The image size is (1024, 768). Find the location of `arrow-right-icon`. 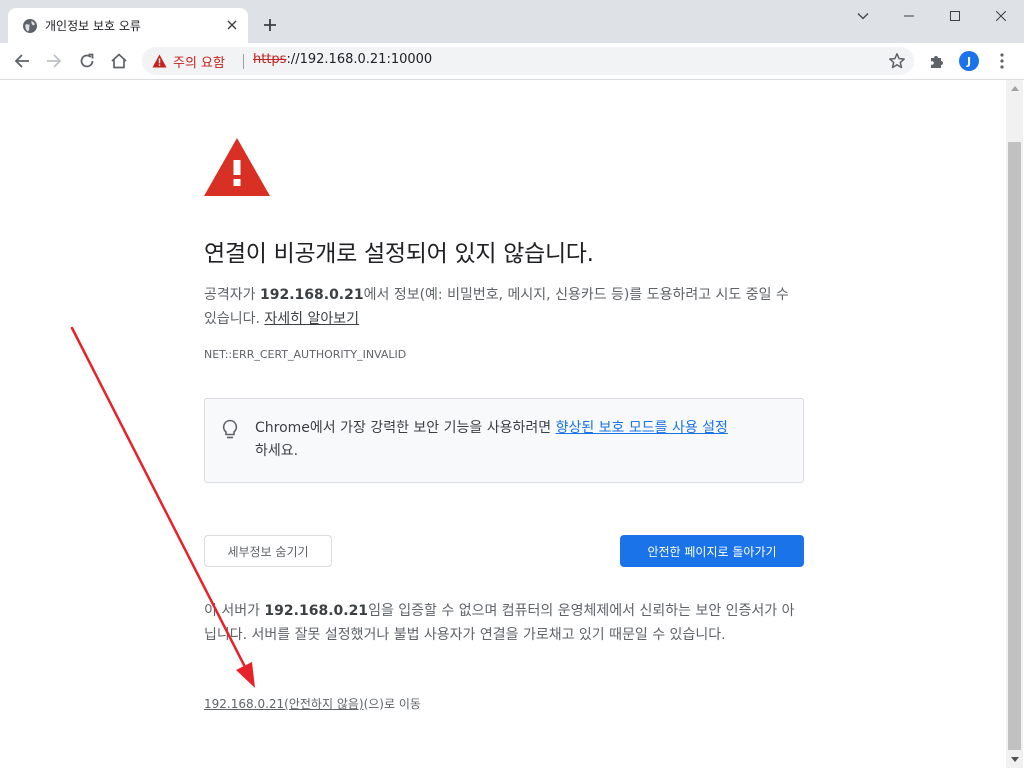

arrow-right-icon is located at coordinates (54, 61).